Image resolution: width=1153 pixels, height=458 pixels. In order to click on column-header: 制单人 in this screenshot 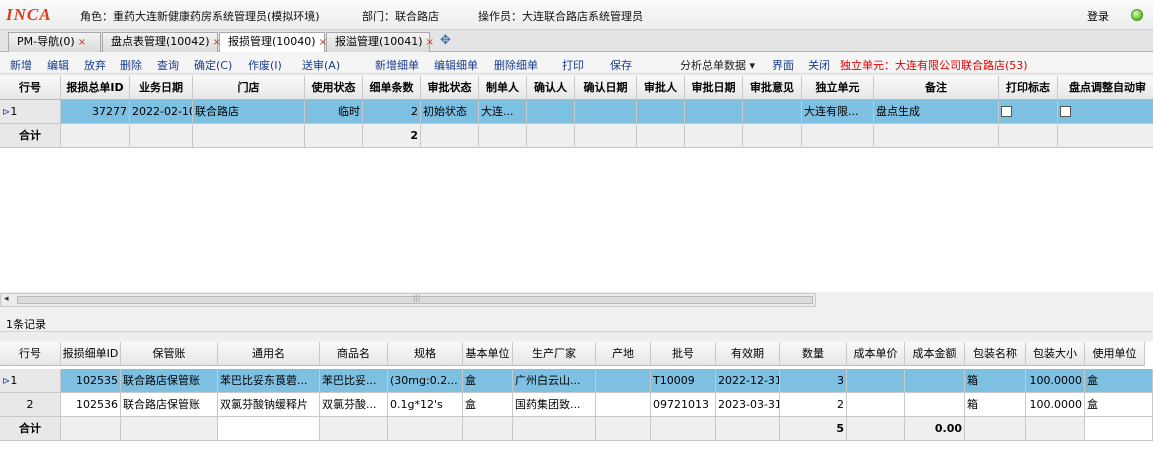, I will do `click(503, 88)`.